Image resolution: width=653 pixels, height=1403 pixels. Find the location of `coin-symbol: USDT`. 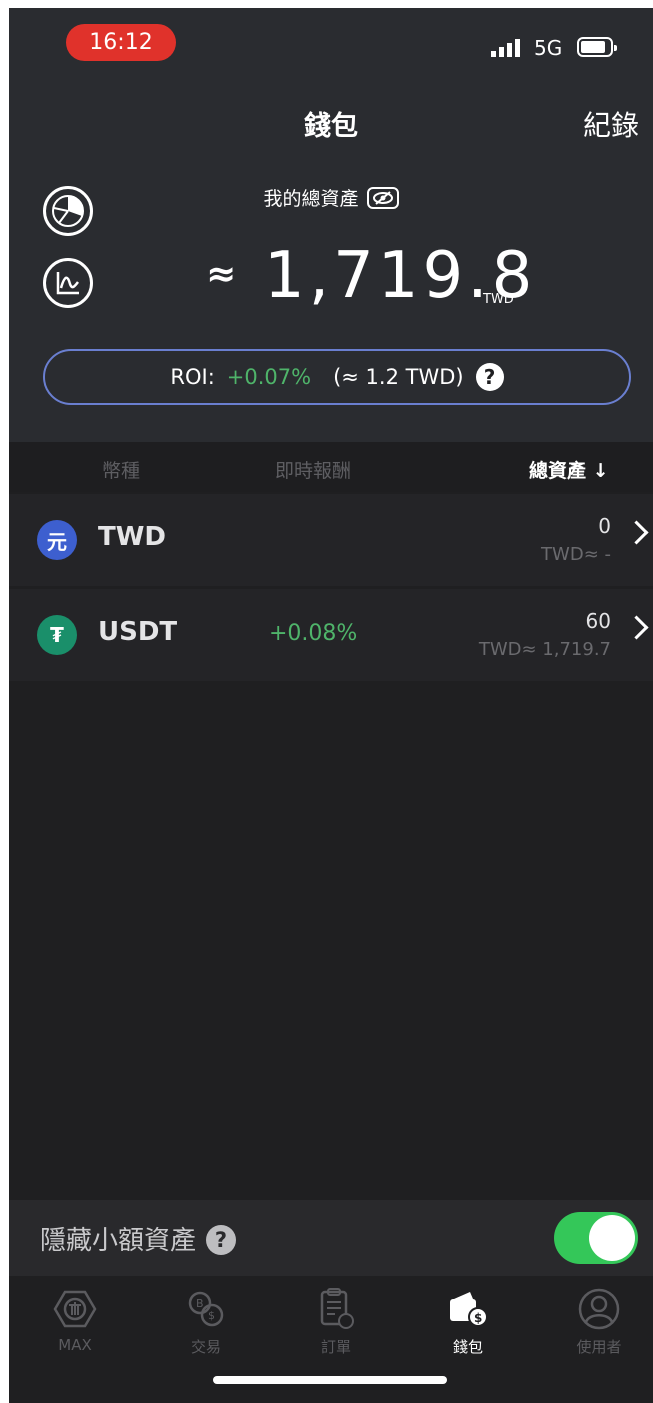

coin-symbol: USDT is located at coordinates (138, 632).